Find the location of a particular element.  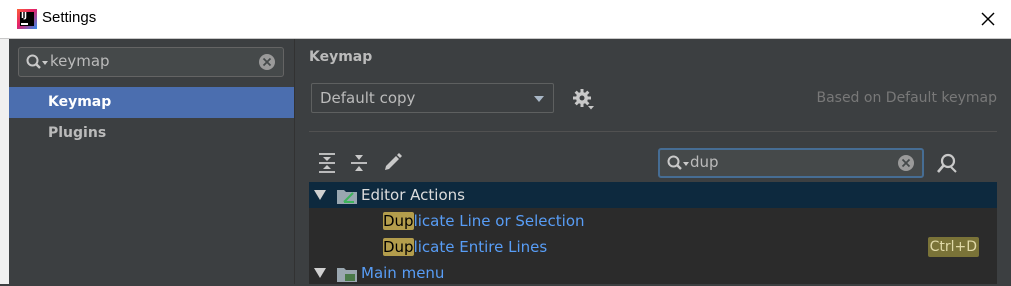

tree-item-label: Main menu is located at coordinates (403, 273).